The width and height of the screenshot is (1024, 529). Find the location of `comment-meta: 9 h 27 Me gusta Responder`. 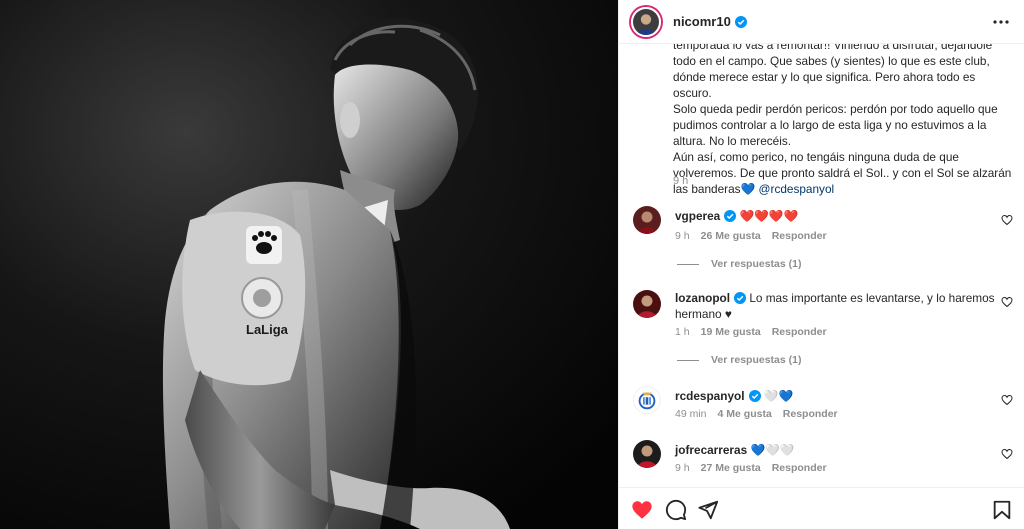

comment-meta: 9 h 27 Me gusta Responder is located at coordinates (756, 468).